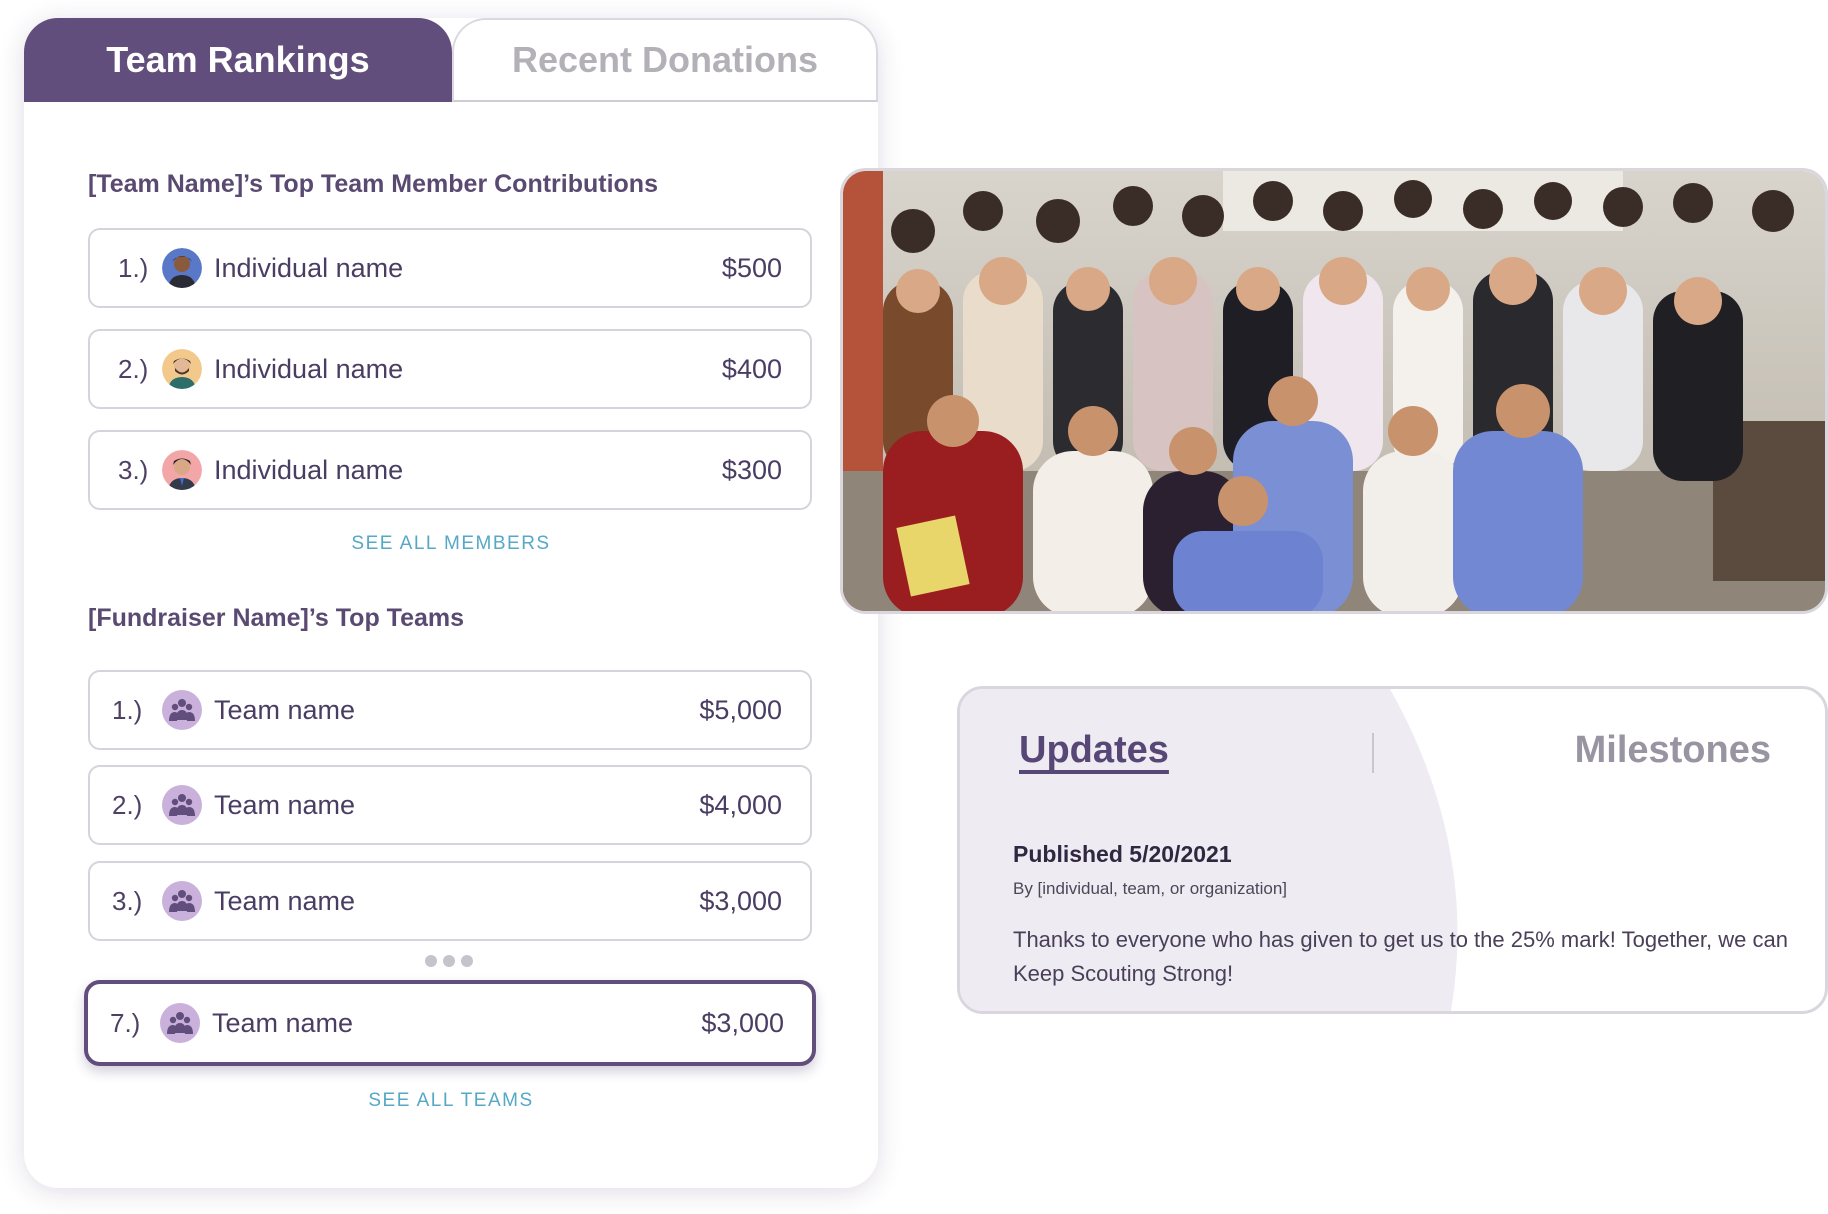 The height and width of the screenshot is (1214, 1828). Describe the element at coordinates (1373, 753) in the screenshot. I see `tab-divider` at that location.